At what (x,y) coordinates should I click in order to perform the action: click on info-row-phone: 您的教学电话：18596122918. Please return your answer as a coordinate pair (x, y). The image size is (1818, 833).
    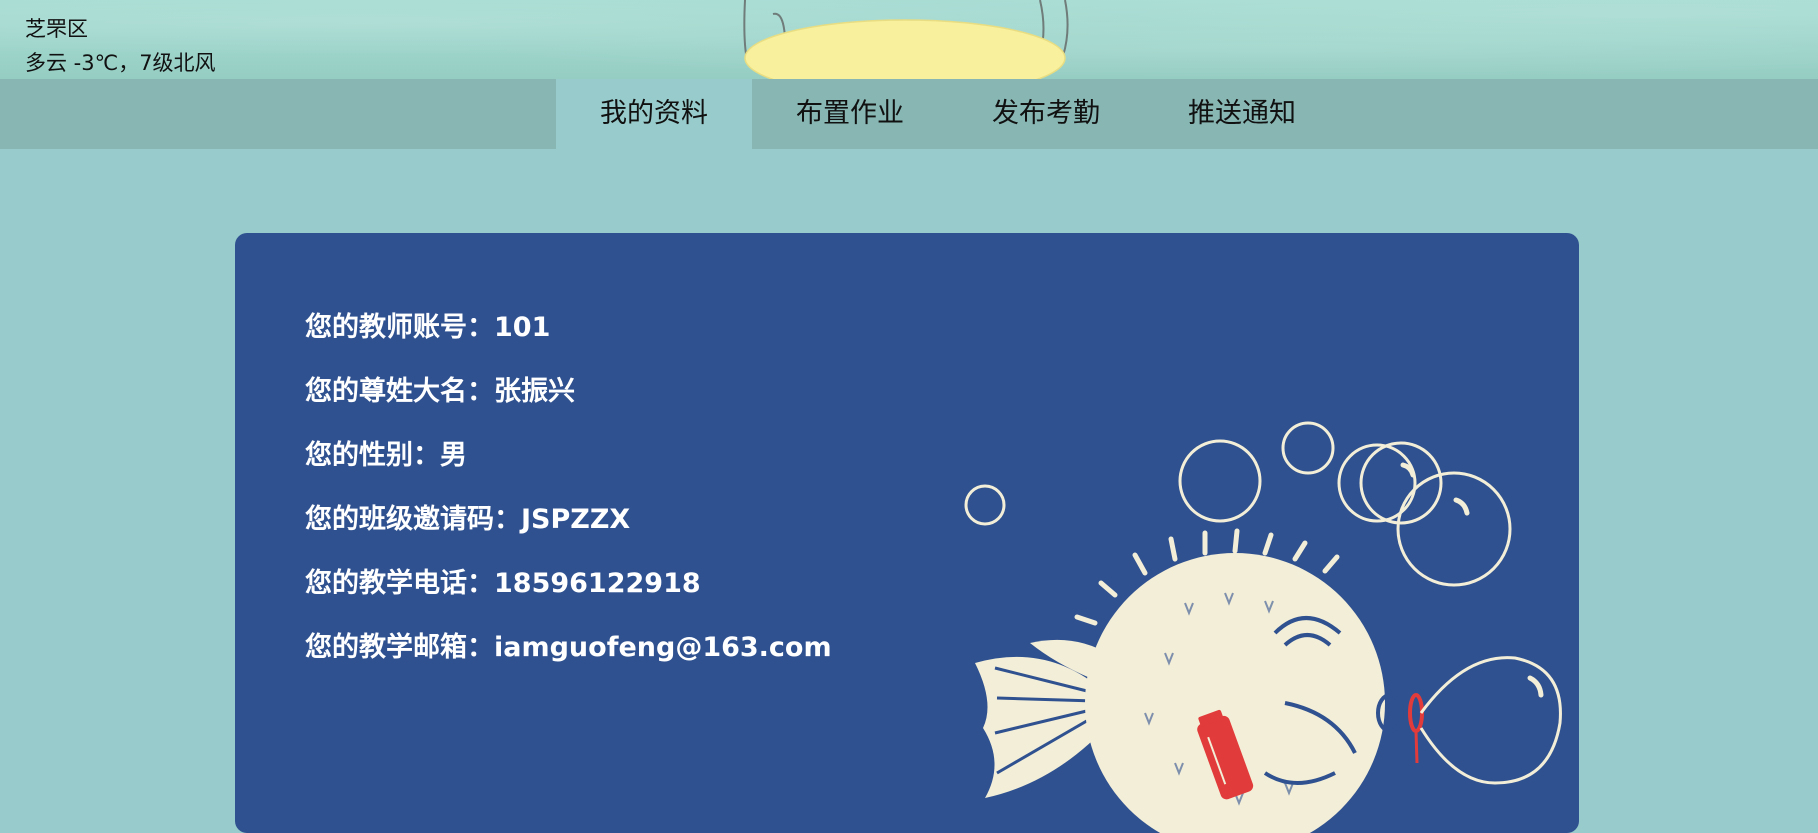
    Looking at the image, I should click on (503, 580).